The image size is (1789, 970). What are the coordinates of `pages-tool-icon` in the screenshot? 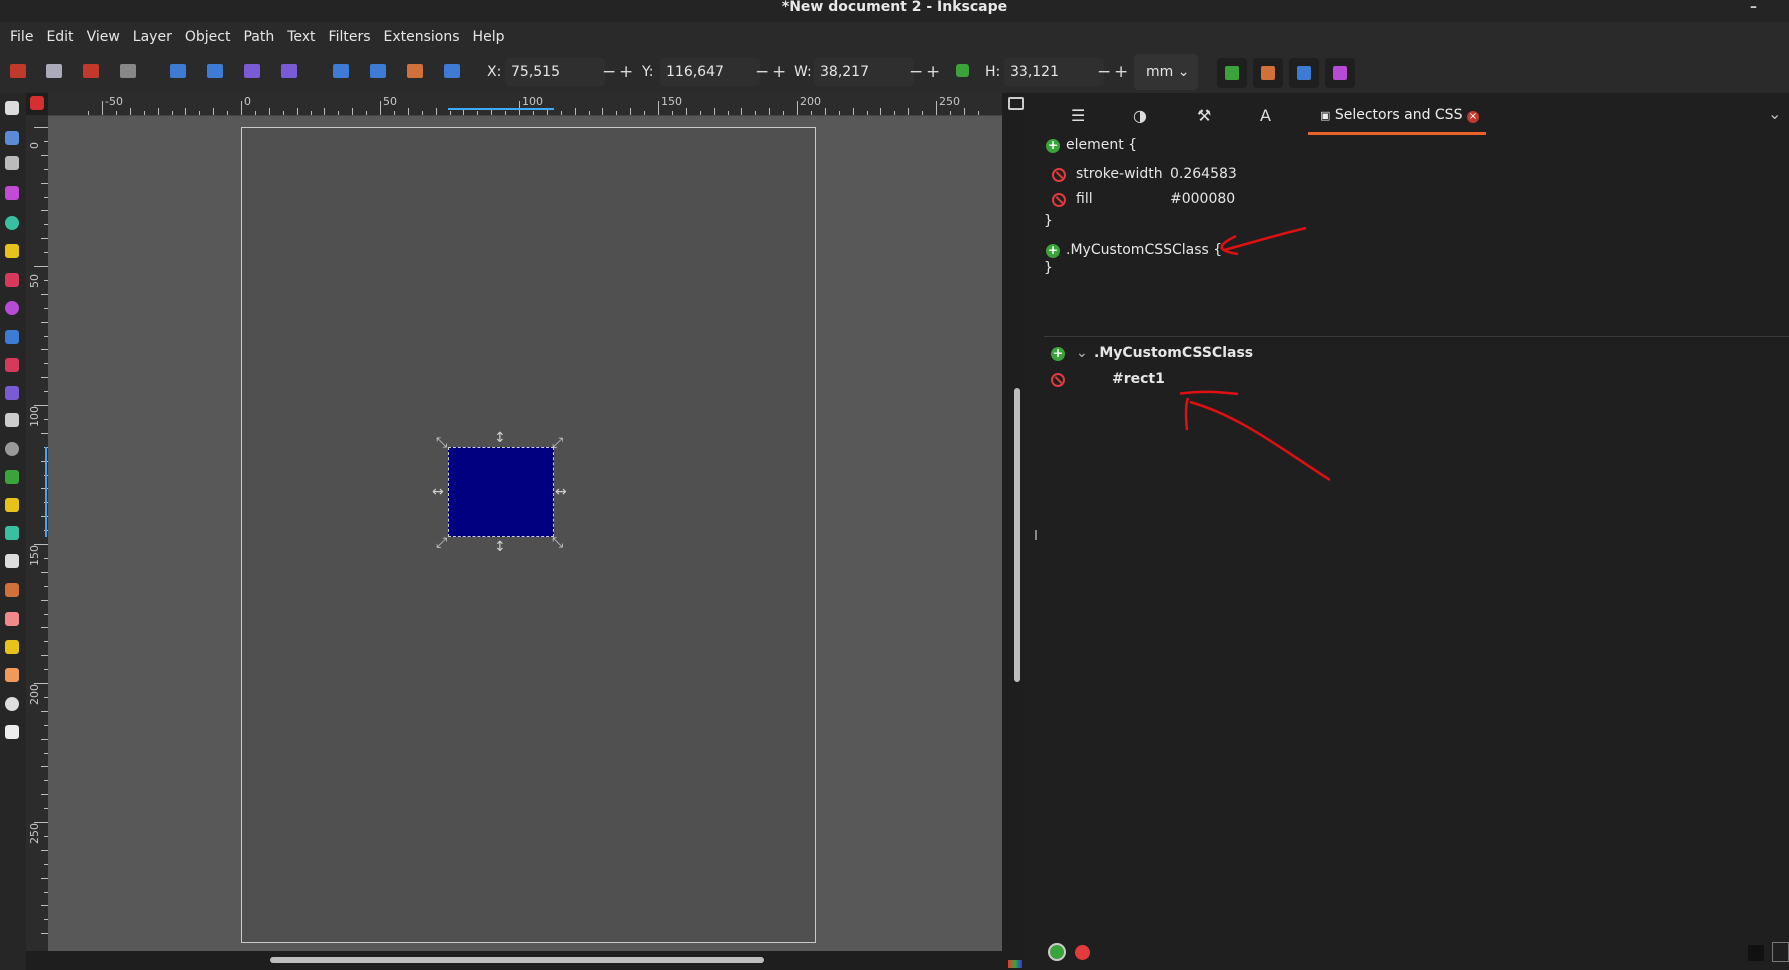 It's located at (12, 675).